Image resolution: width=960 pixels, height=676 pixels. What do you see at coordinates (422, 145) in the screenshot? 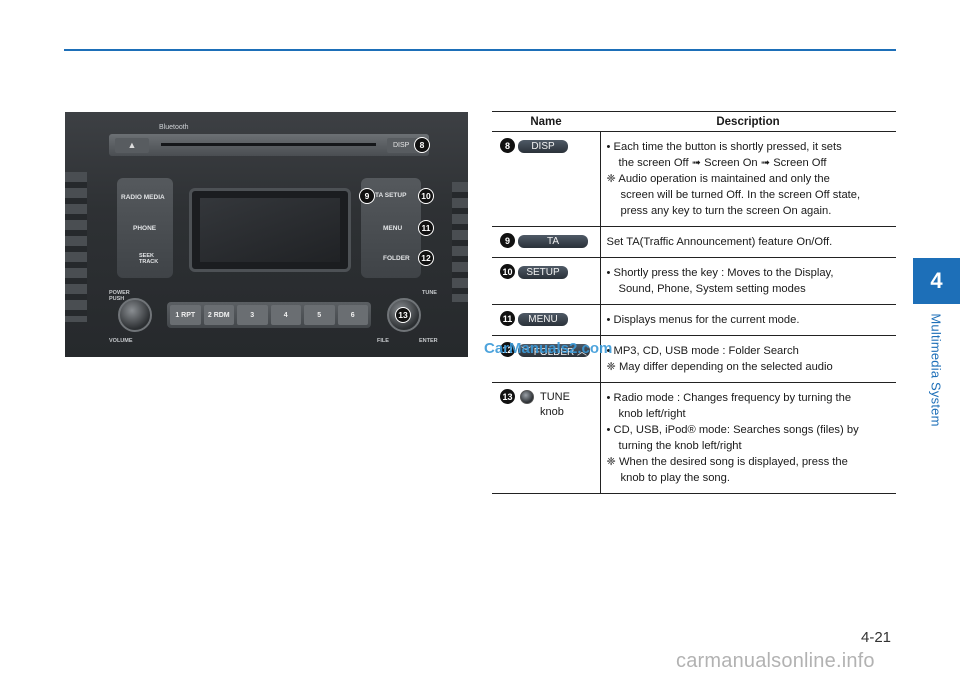
I see `callout-8: 8` at bounding box center [422, 145].